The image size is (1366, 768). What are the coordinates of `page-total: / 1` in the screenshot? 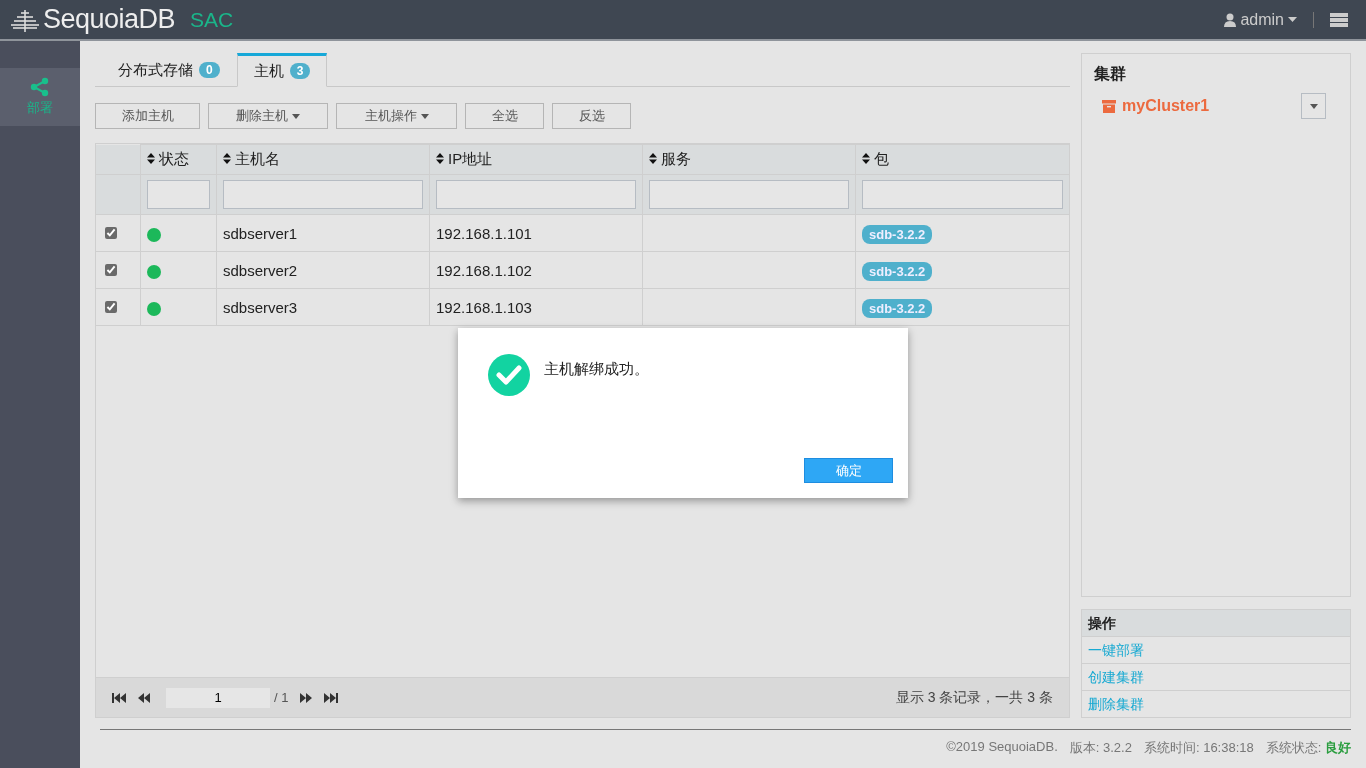 It's located at (281, 697).